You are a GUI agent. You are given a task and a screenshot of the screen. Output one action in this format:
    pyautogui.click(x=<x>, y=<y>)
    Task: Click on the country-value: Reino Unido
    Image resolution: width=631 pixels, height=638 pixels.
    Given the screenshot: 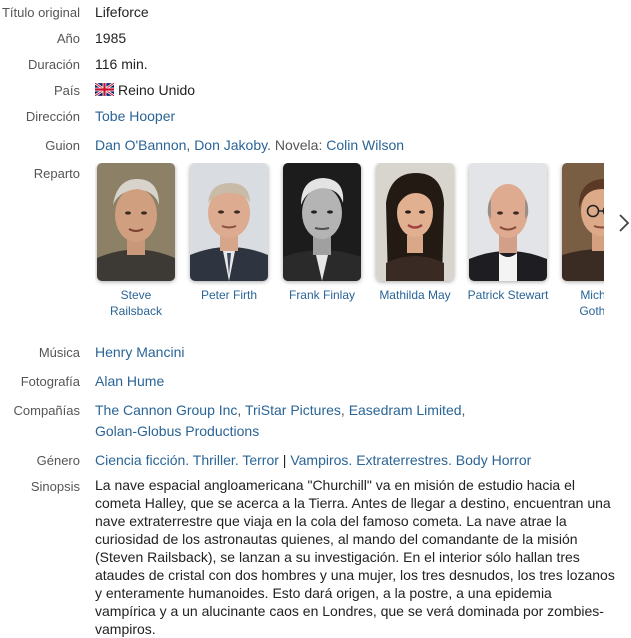 What is the action you would take?
    pyautogui.click(x=145, y=90)
    